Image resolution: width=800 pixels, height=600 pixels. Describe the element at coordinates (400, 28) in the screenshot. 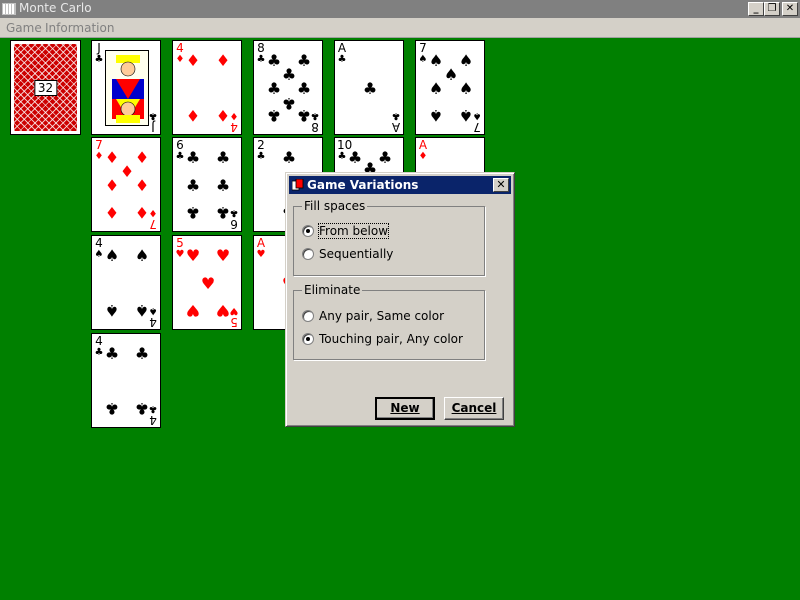

I see `menu-bar: Game Information` at that location.